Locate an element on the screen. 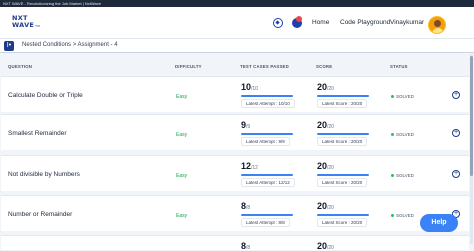 Image resolution: width=474 pixels, height=251 pixels. question-title: Number or Remainder is located at coordinates (40, 214).